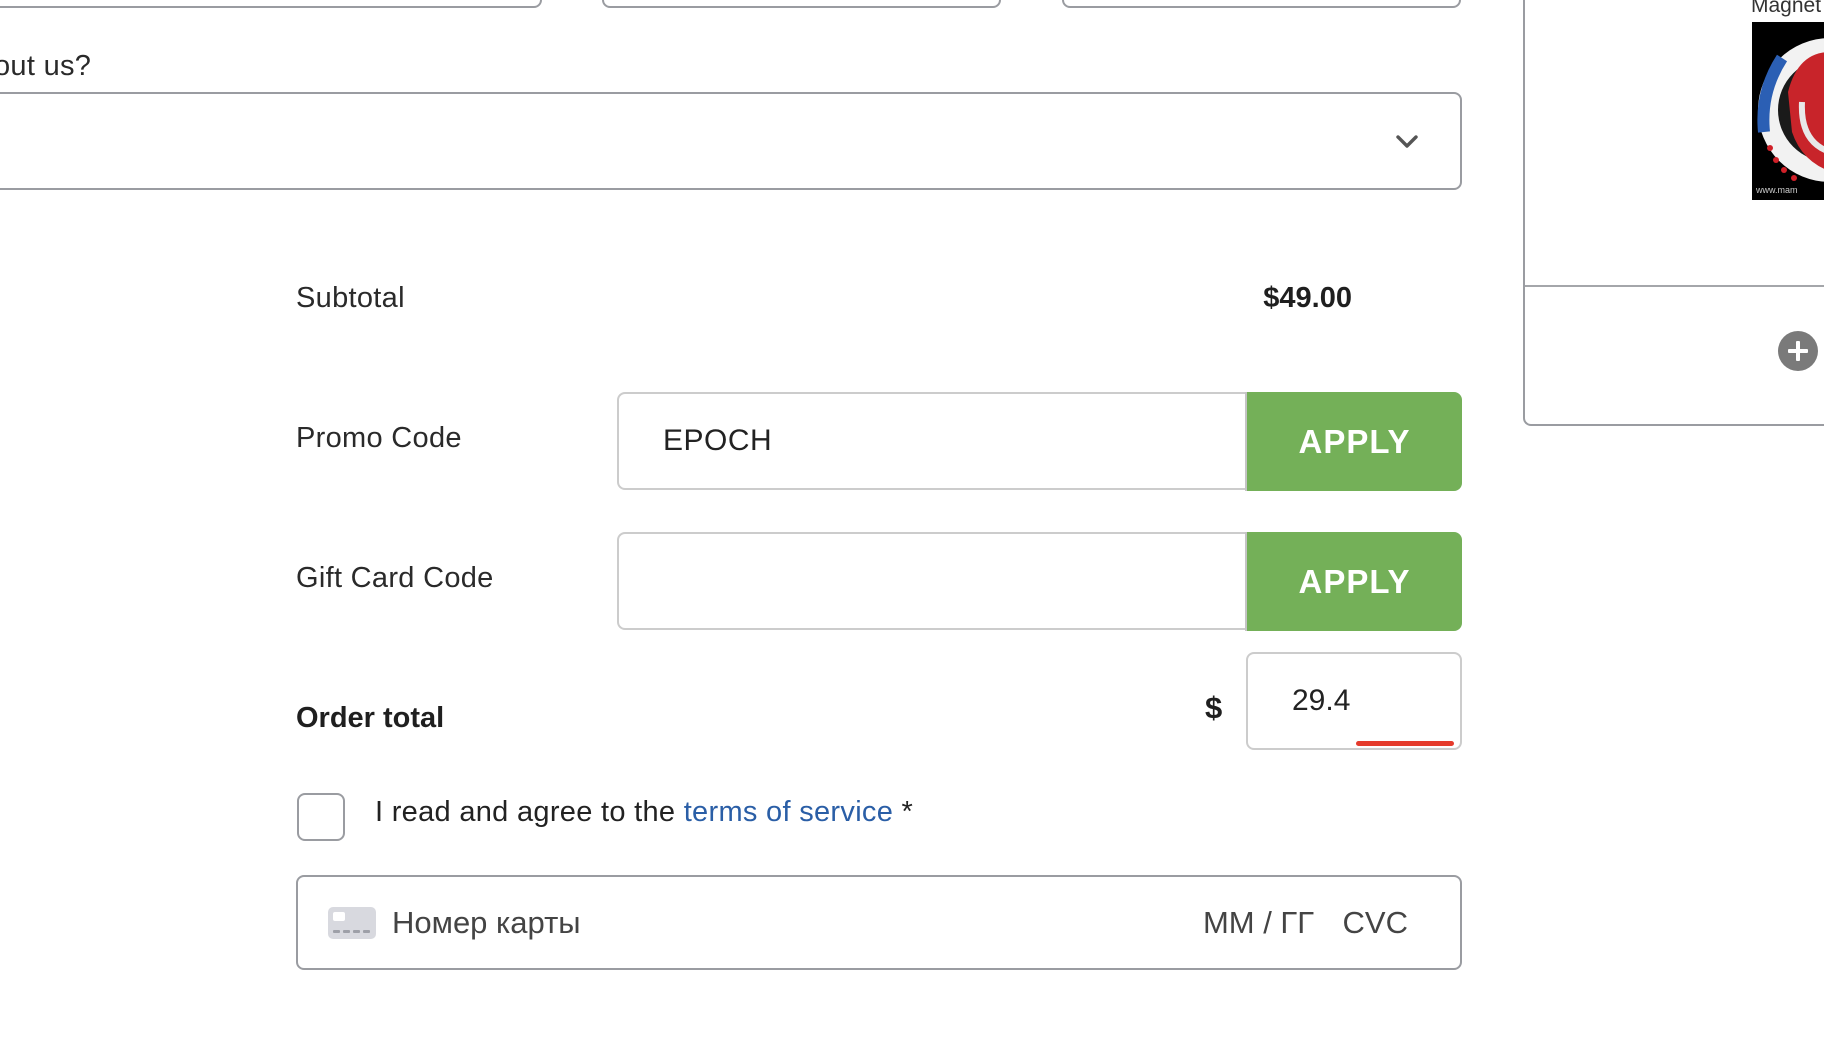 Image resolution: width=1824 pixels, height=1038 pixels. Describe the element at coordinates (1786, 8) in the screenshot. I see `product-name: Magnet` at that location.